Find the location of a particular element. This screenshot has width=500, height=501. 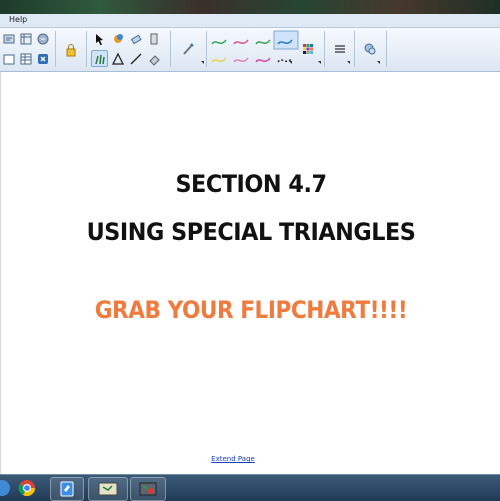

desktop-wallpaper-strip is located at coordinates (250, 7).